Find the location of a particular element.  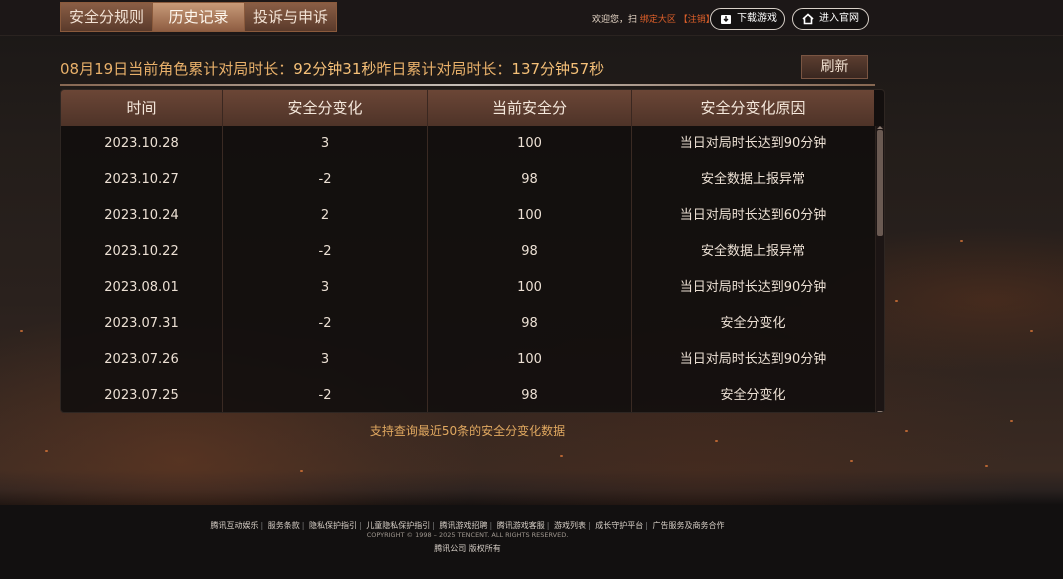

bind-region-link: 绑定大区 is located at coordinates (658, 20).